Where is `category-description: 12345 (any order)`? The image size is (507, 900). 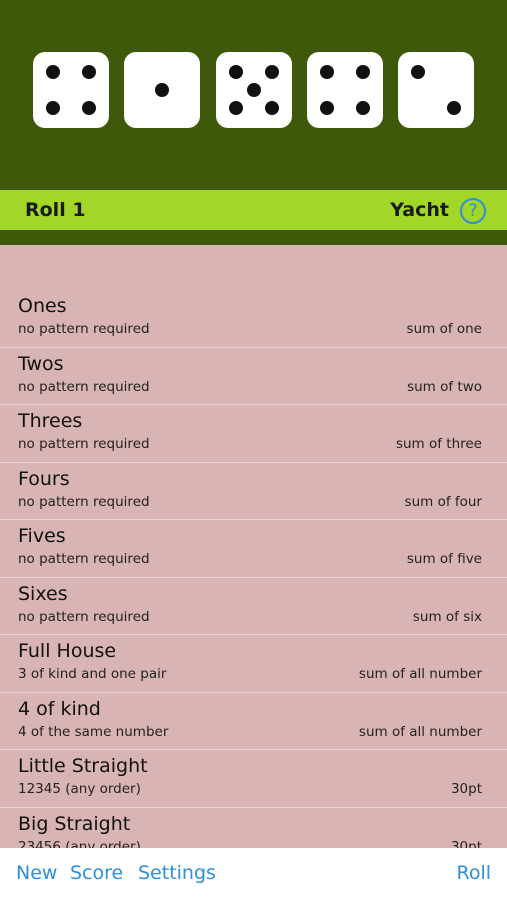 category-description: 12345 (any order) is located at coordinates (79, 789).